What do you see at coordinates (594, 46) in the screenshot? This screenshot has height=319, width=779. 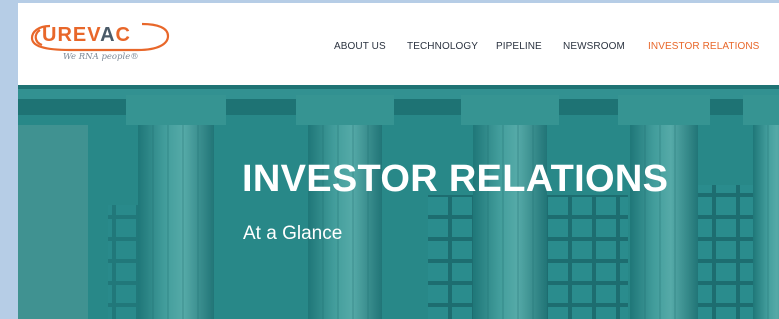 I see `nav-item-newsroom: NEWSROOM` at bounding box center [594, 46].